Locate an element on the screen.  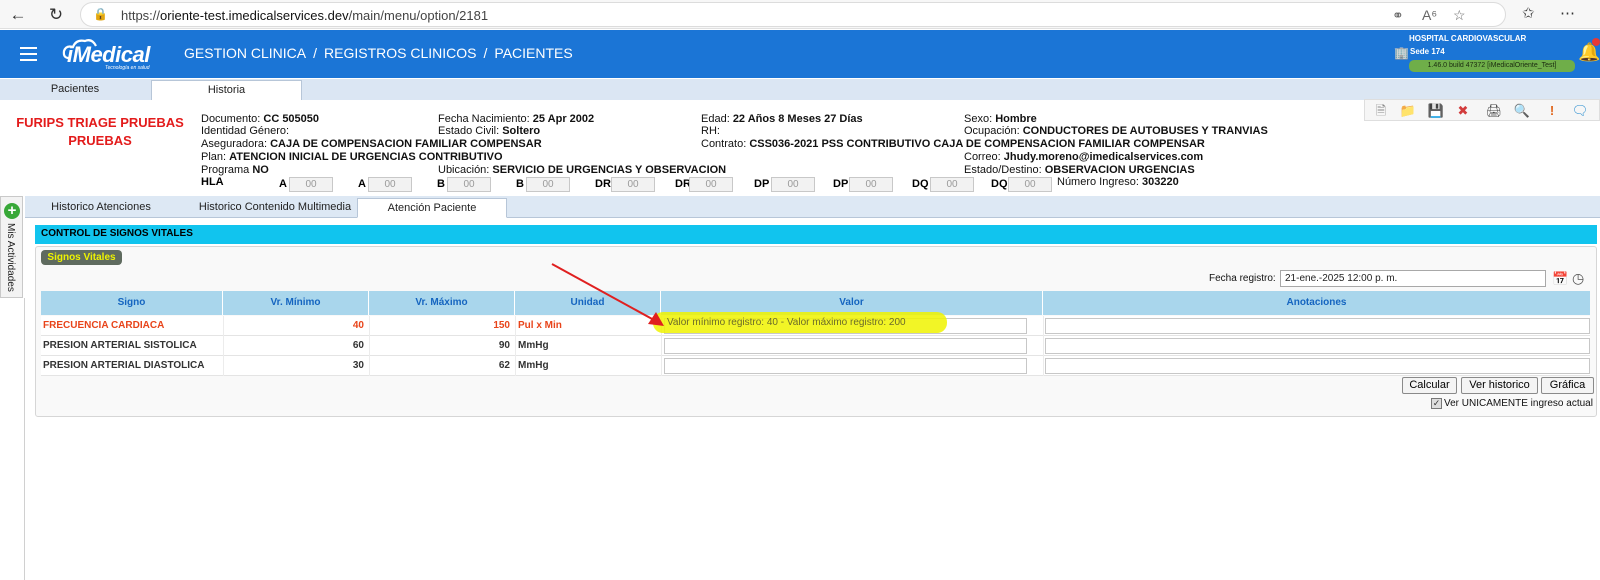
read-aloud-icon: A⁶ is located at coordinates (1429, 15).